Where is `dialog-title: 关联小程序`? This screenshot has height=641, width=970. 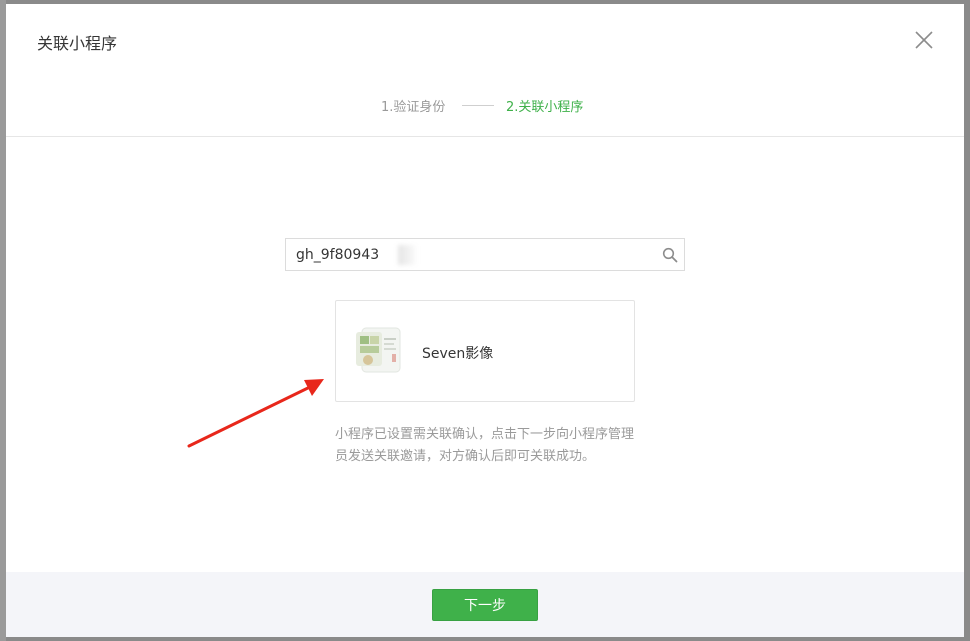
dialog-title: 关联小程序 is located at coordinates (77, 43).